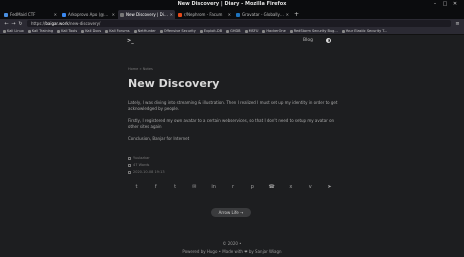  What do you see at coordinates (180, 14) in the screenshot?
I see `reddit-favicon-icon` at bounding box center [180, 14].